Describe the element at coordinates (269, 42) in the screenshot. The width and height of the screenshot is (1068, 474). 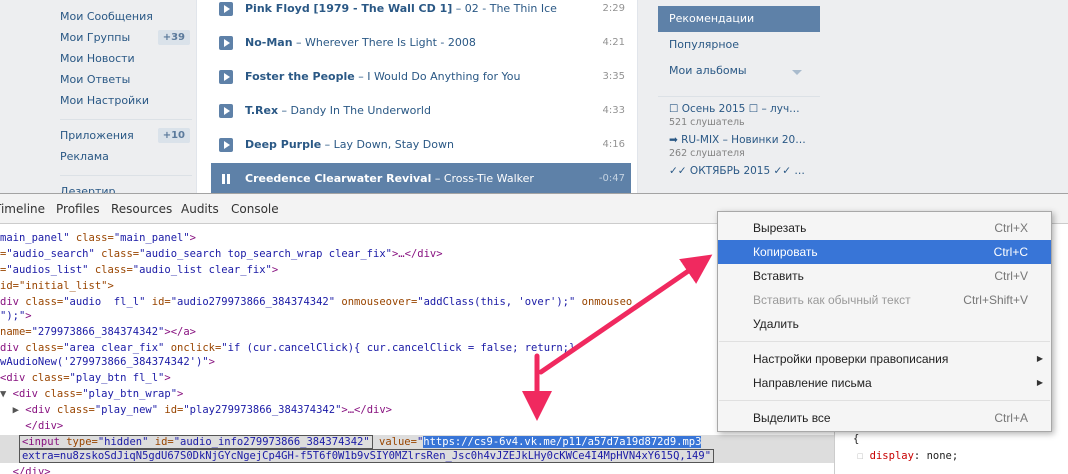
I see `track-artist: No-Man` at that location.